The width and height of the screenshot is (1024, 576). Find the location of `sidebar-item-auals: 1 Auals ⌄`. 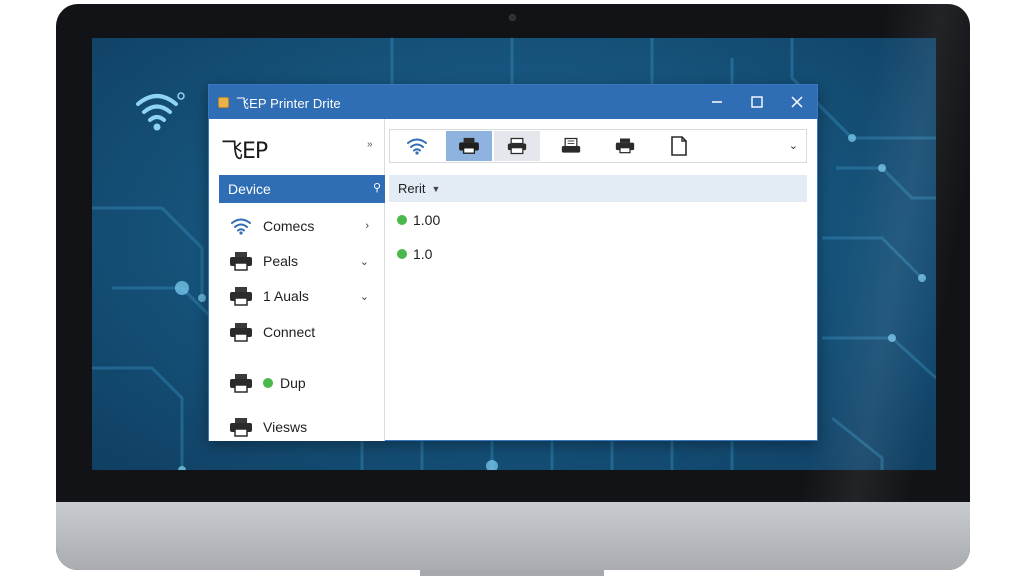

sidebar-item-auals: 1 Auals ⌄ is located at coordinates (299, 296).